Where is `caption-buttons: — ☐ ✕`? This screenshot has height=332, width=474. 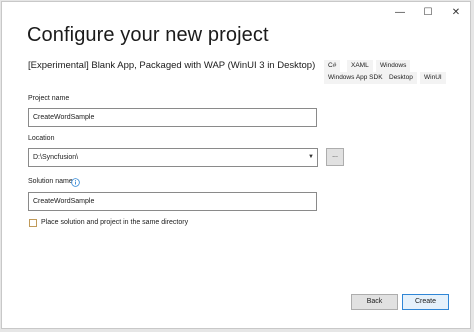 caption-buttons: — ☐ ✕ is located at coordinates (428, 12).